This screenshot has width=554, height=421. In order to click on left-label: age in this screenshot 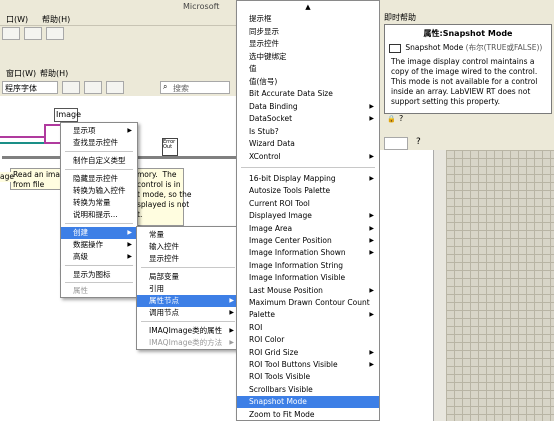, I will do `click(7, 177)`.